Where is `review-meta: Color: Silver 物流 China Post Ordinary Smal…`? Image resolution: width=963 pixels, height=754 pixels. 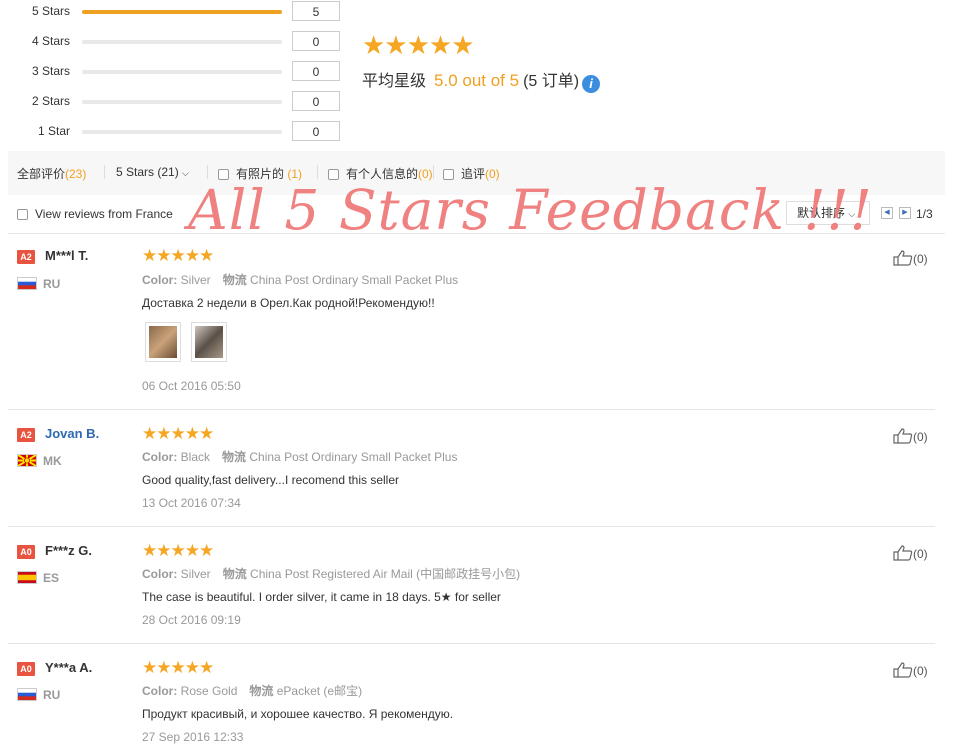
review-meta: Color: Silver 物流 China Post Ordinary Smal… is located at coordinates (300, 279).